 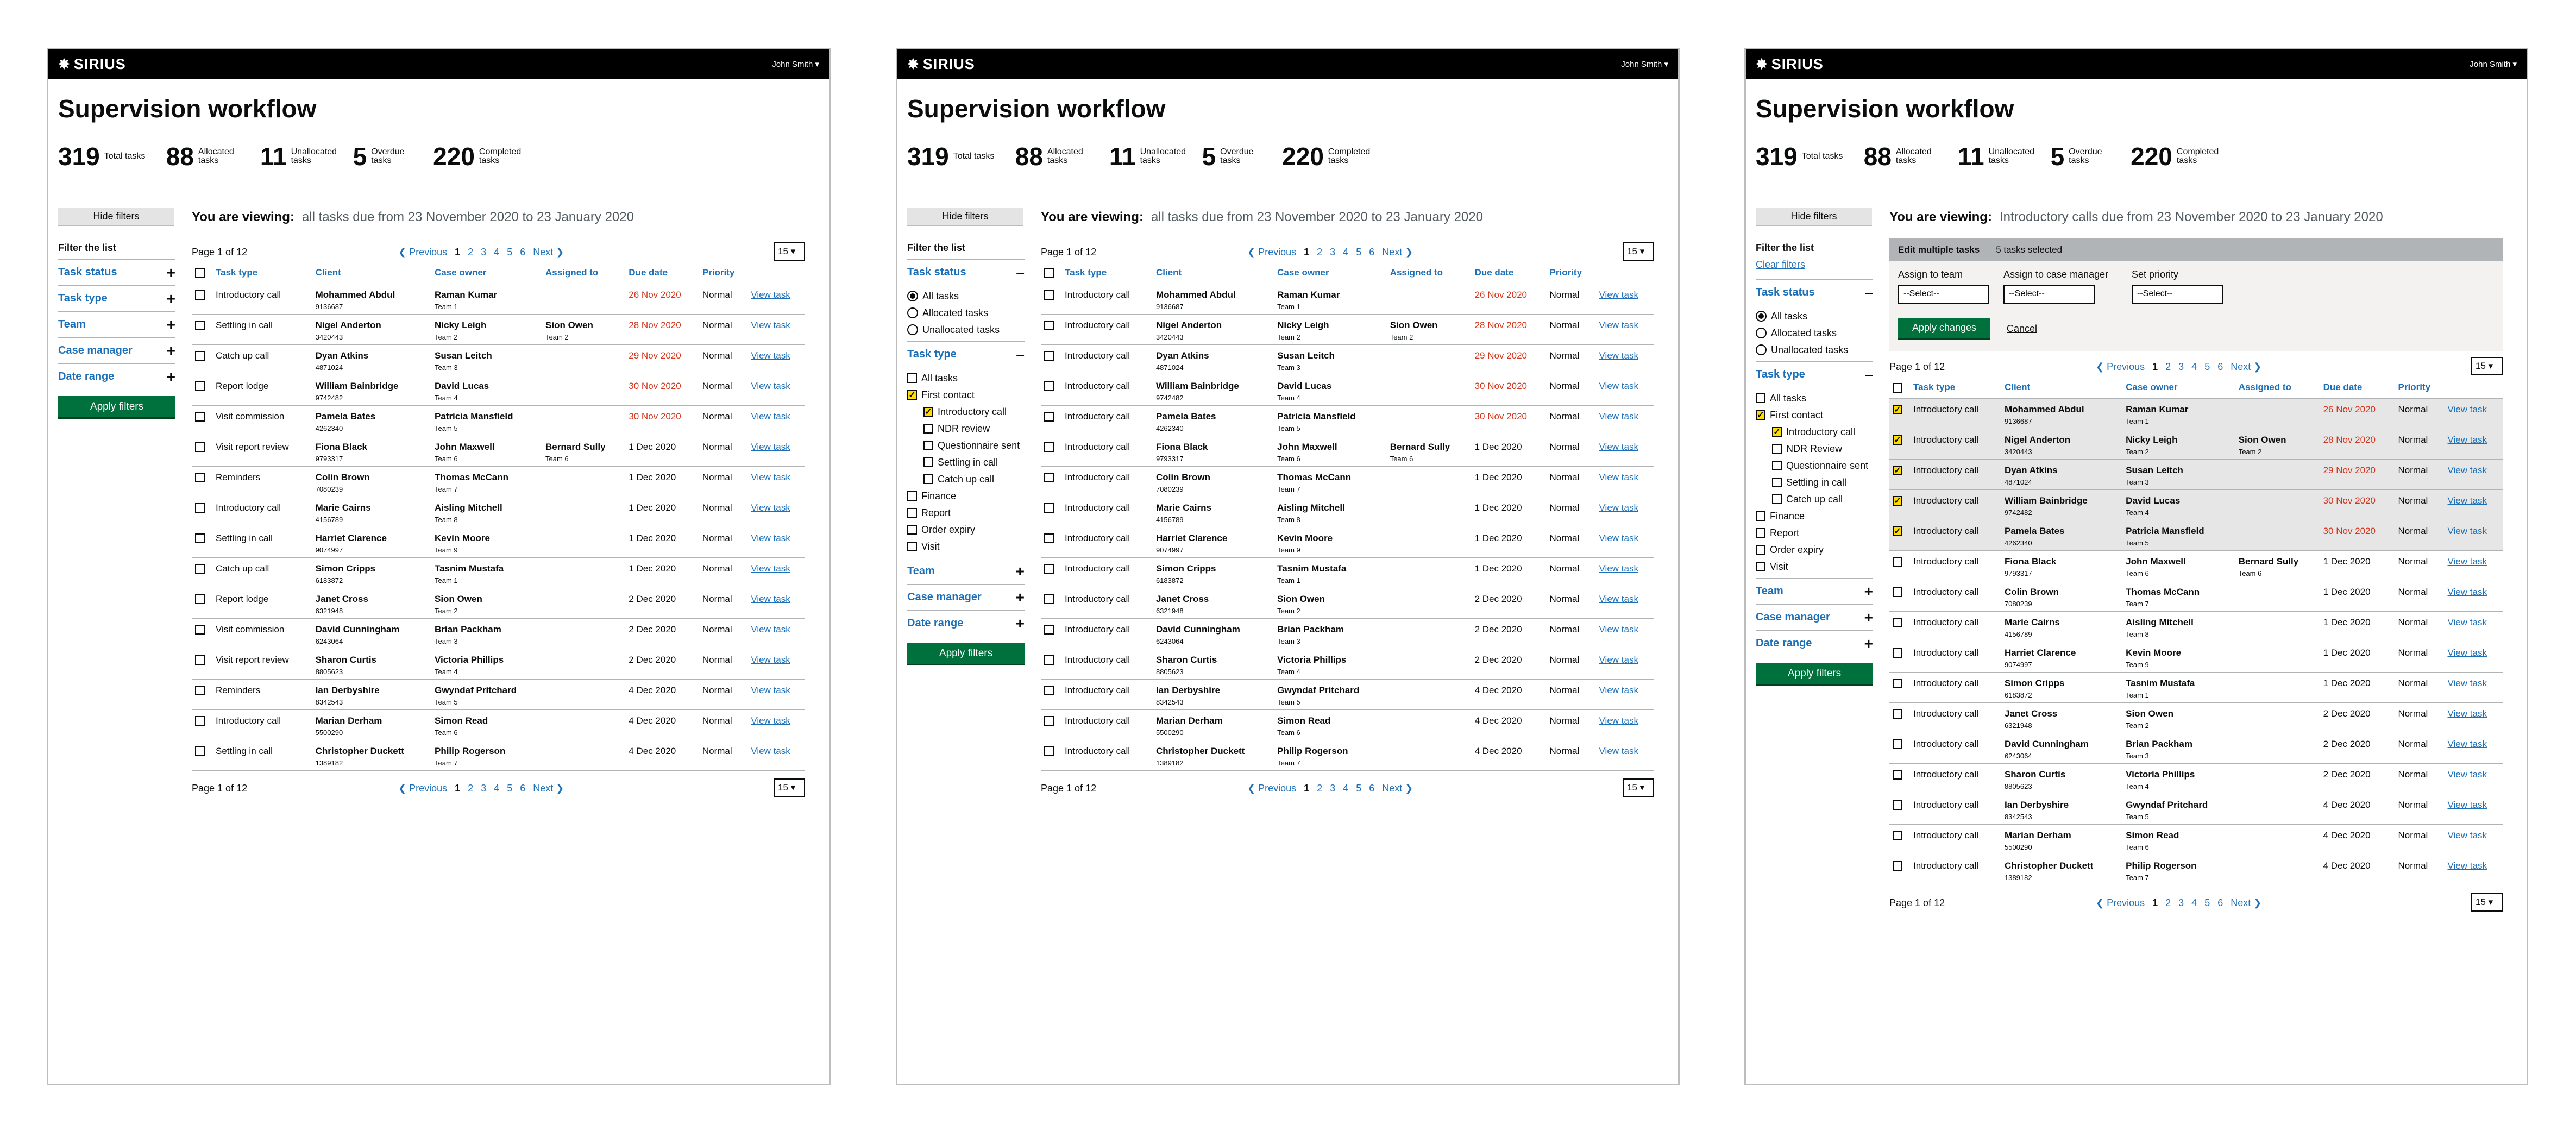 What do you see at coordinates (1213, 274) in the screenshot?
I see `column-header-client: Client` at bounding box center [1213, 274].